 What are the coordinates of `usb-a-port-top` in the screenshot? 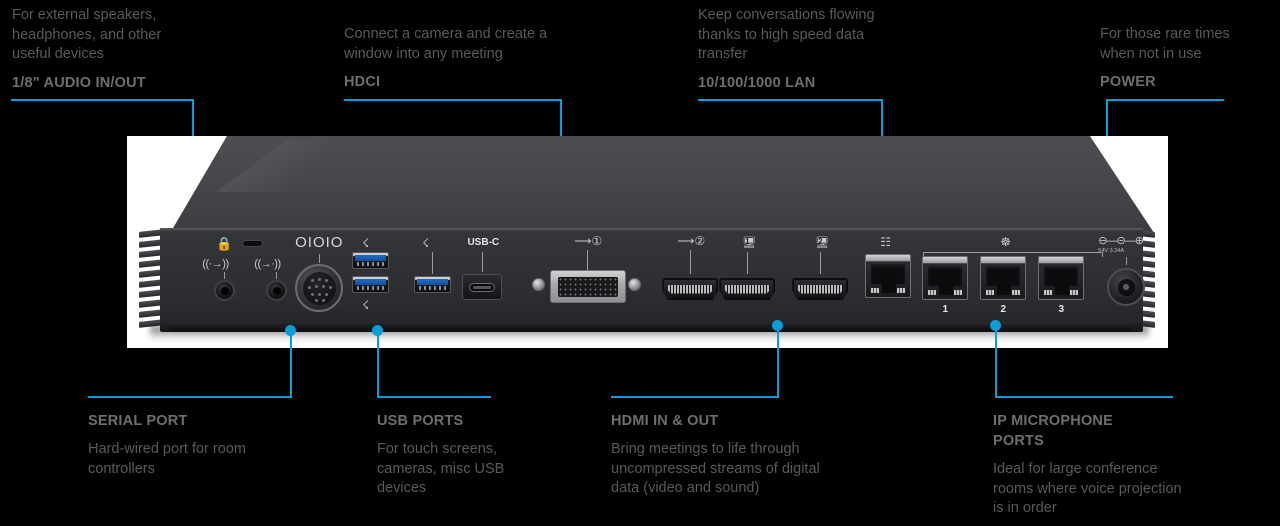 It's located at (371, 260).